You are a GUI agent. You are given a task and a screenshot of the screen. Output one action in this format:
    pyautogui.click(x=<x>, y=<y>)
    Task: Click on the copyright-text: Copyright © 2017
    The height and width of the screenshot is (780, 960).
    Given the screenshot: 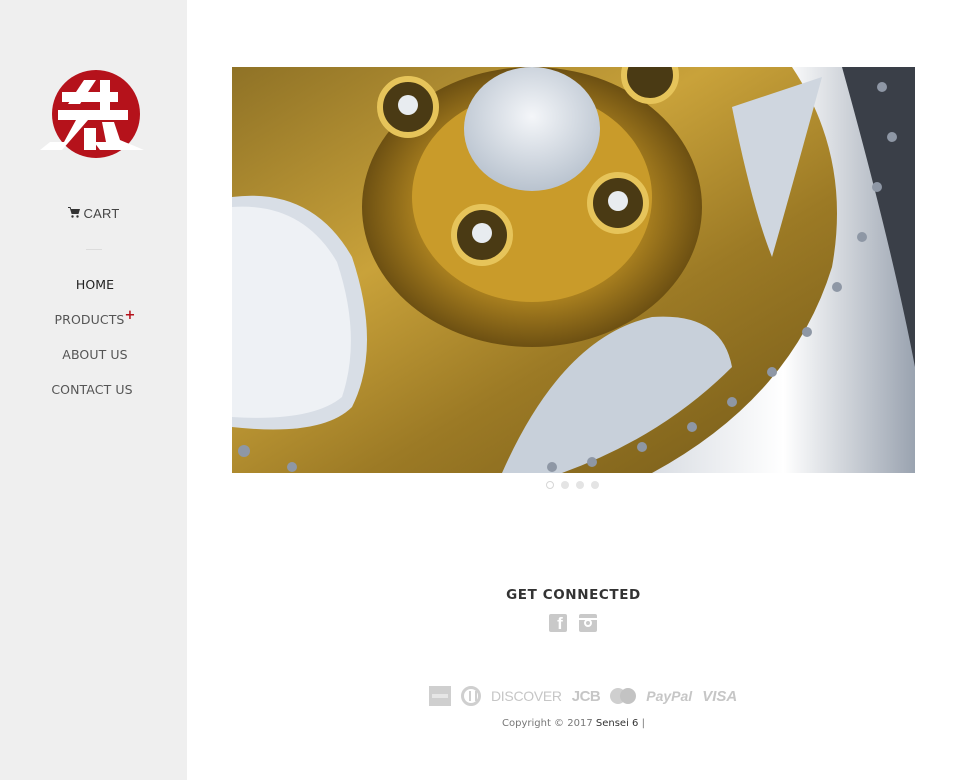 What is the action you would take?
    pyautogui.click(x=547, y=723)
    